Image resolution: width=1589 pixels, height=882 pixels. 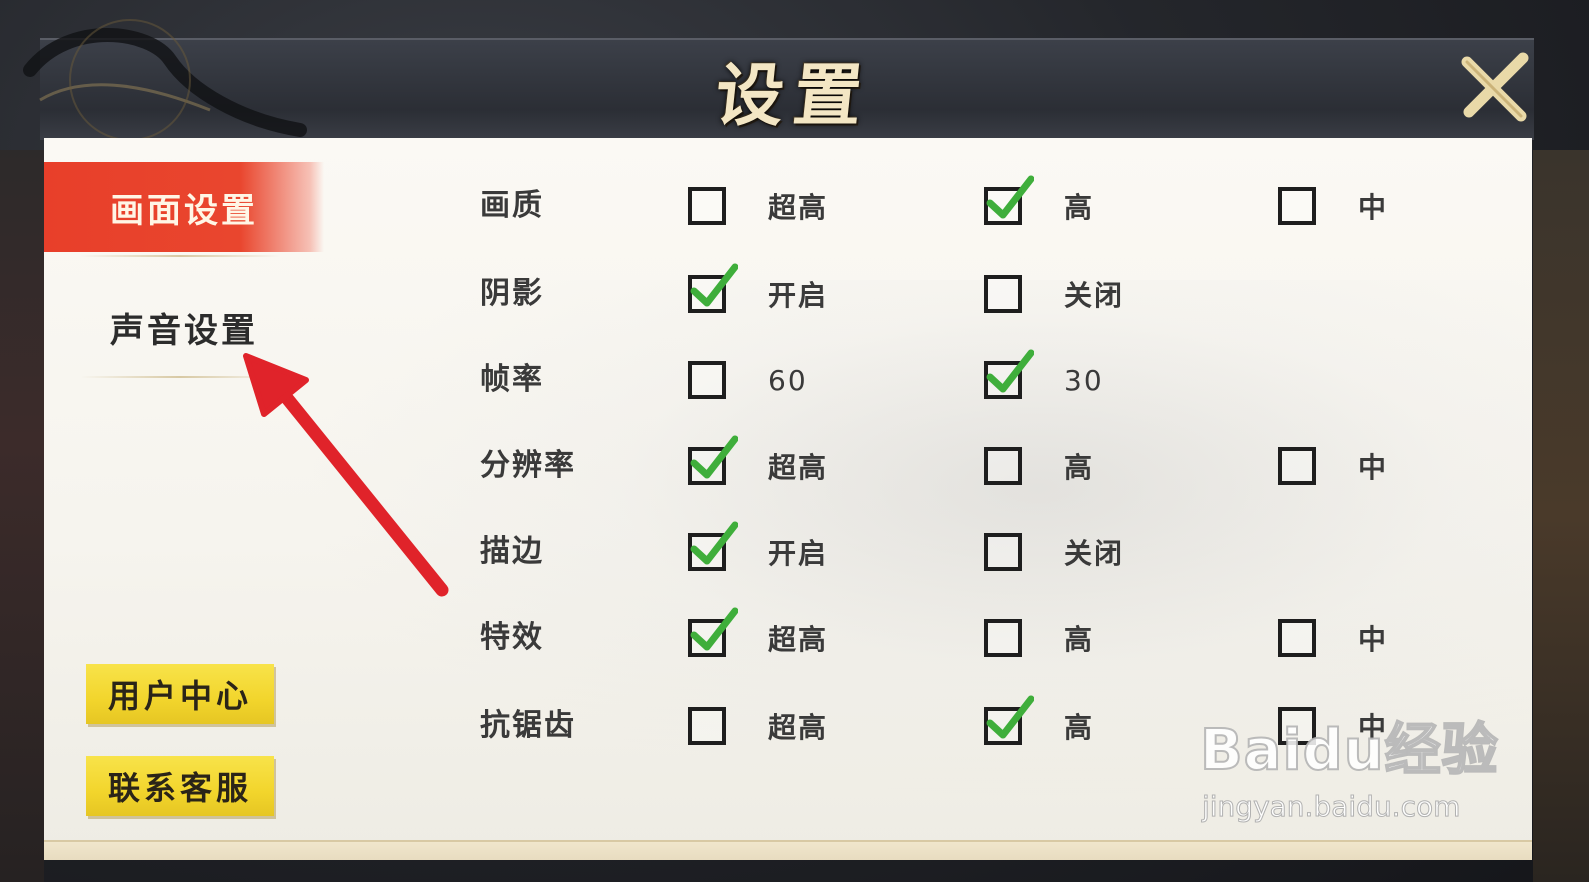 What do you see at coordinates (180, 694) in the screenshot?
I see `user-center-button: 用户中心` at bounding box center [180, 694].